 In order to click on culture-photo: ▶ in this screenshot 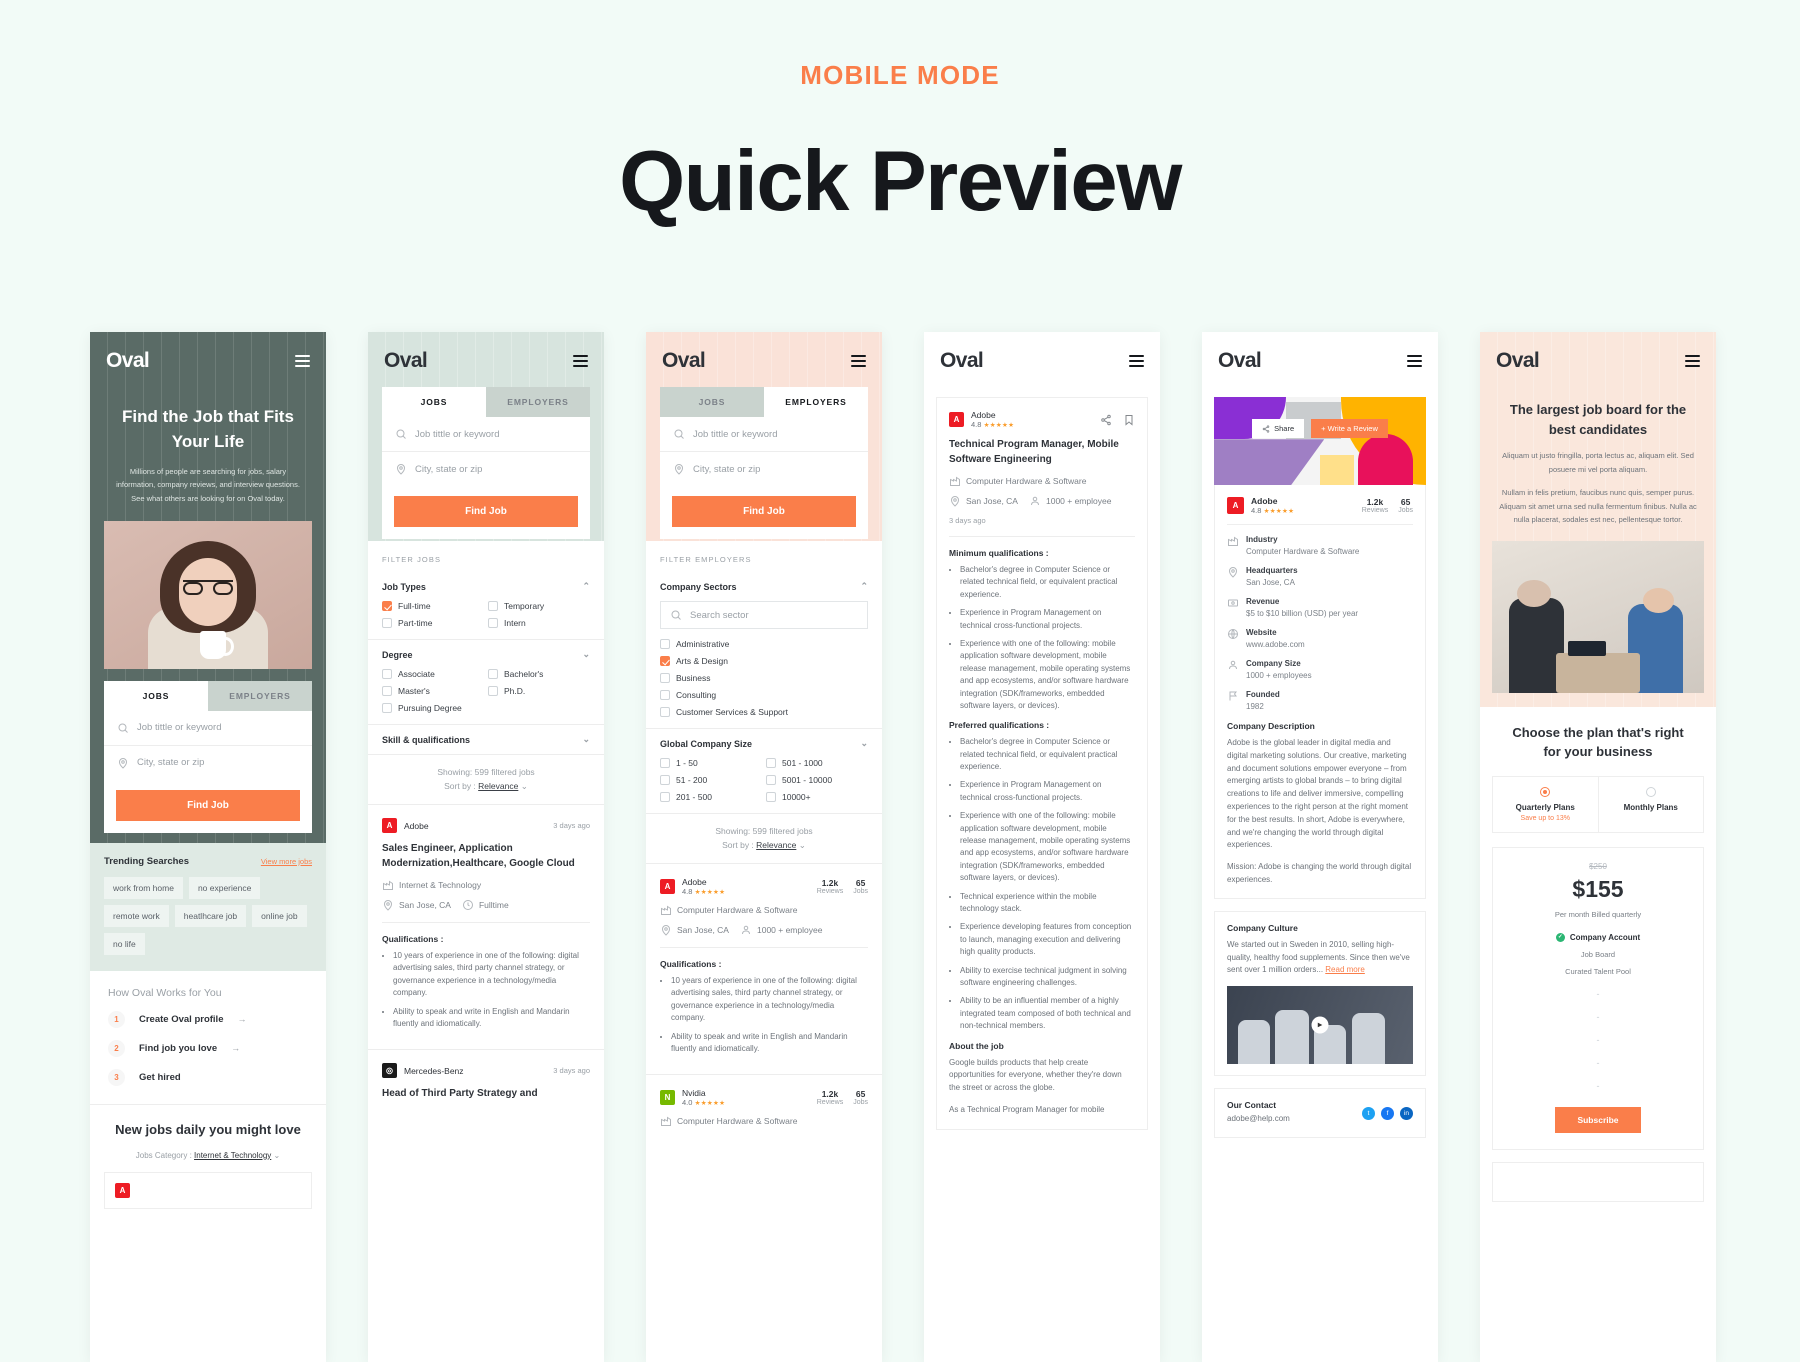, I will do `click(1320, 1025)`.